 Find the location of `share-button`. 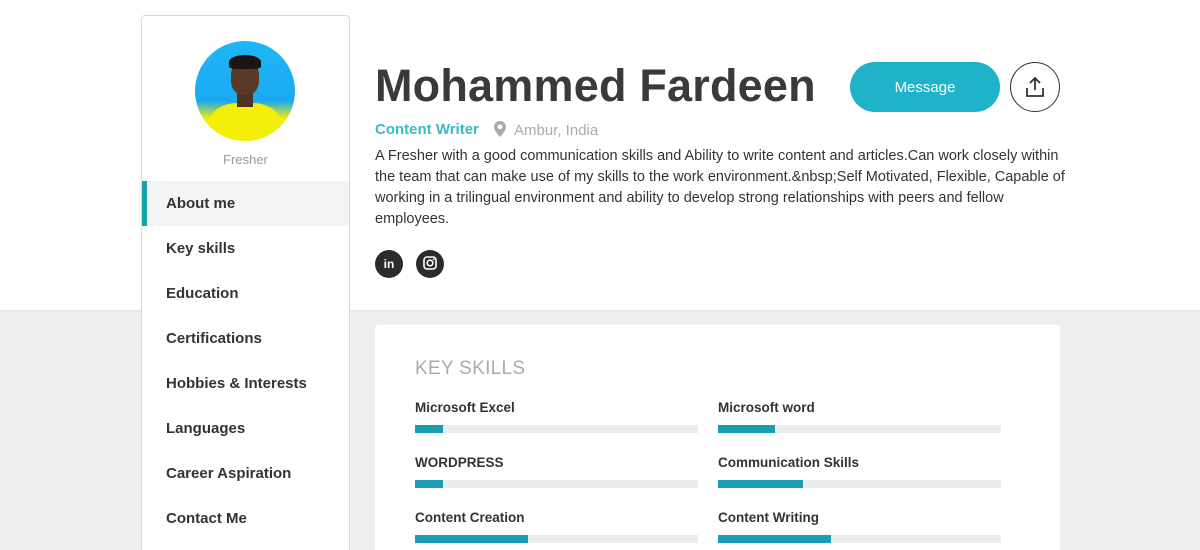

share-button is located at coordinates (1035, 87).